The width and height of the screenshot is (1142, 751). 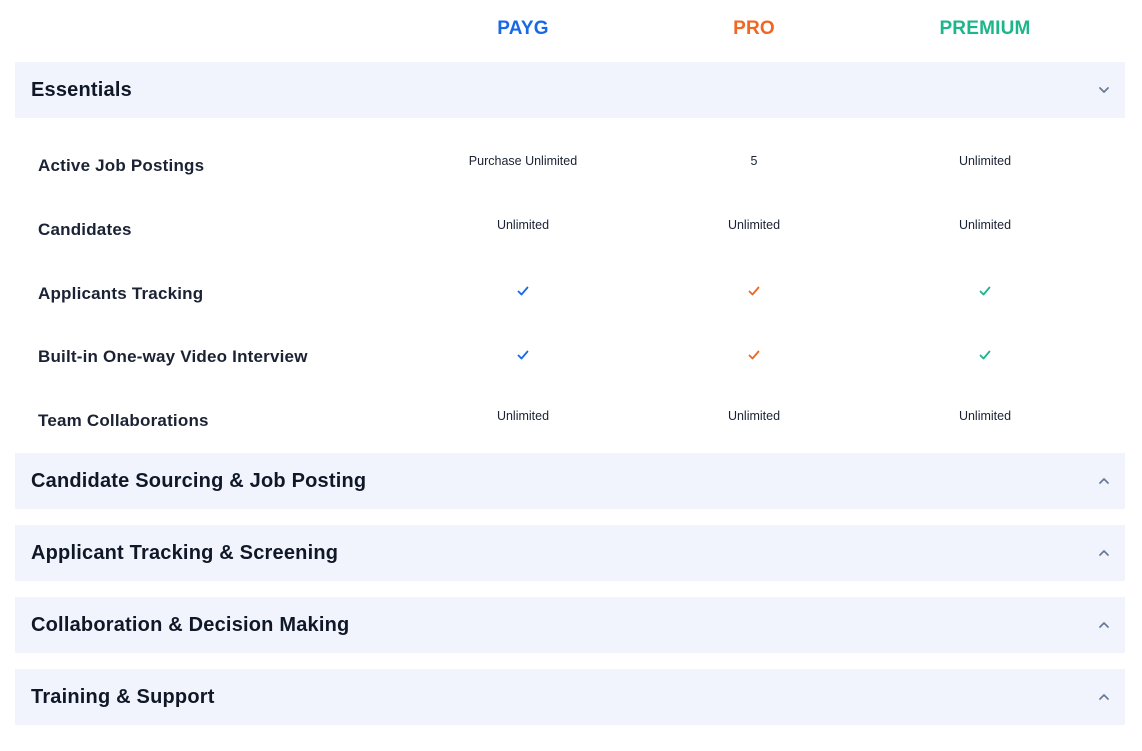 I want to click on feature-label: Applicants Tracking, so click(x=121, y=293).